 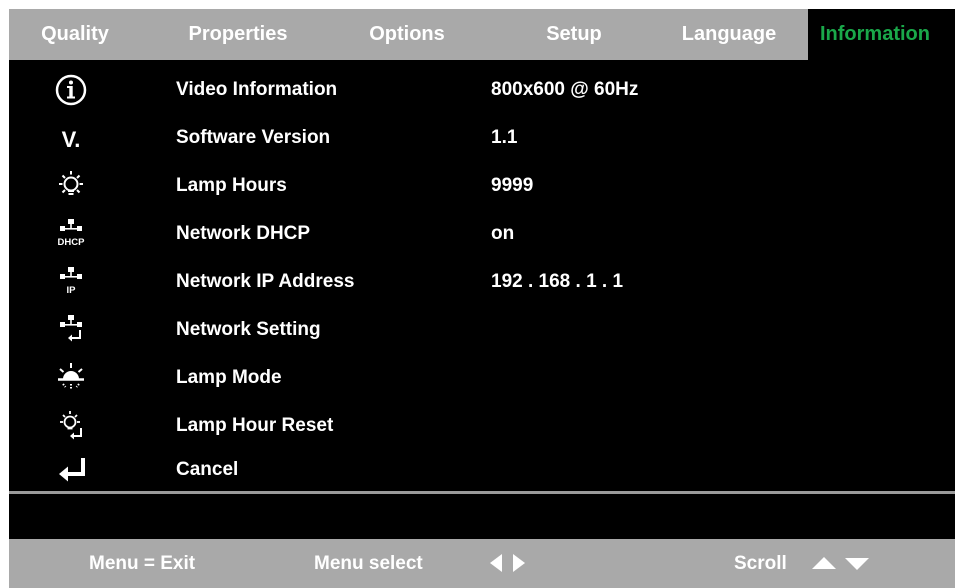 What do you see at coordinates (71, 186) in the screenshot?
I see `lamp-bulb-icon` at bounding box center [71, 186].